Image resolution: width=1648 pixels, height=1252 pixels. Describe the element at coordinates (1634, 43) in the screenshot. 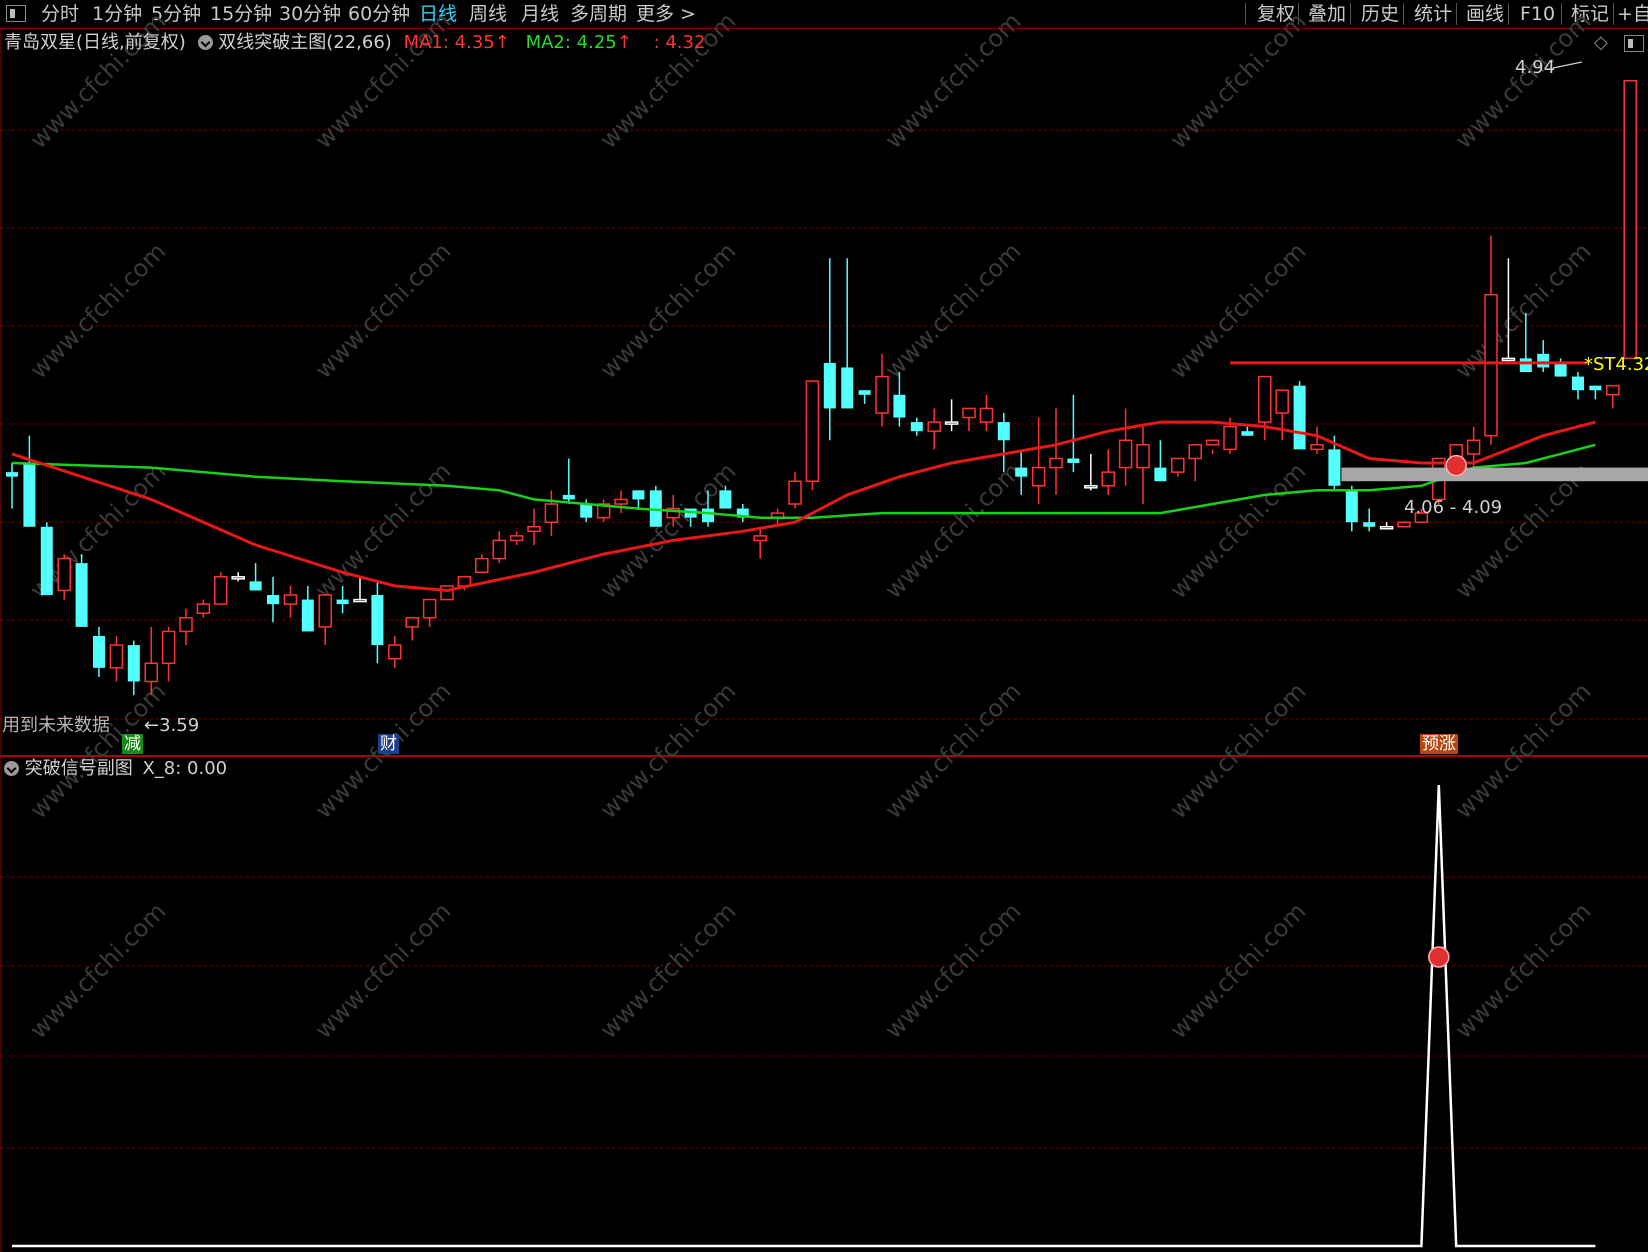

I see `panel-layout-icon` at that location.